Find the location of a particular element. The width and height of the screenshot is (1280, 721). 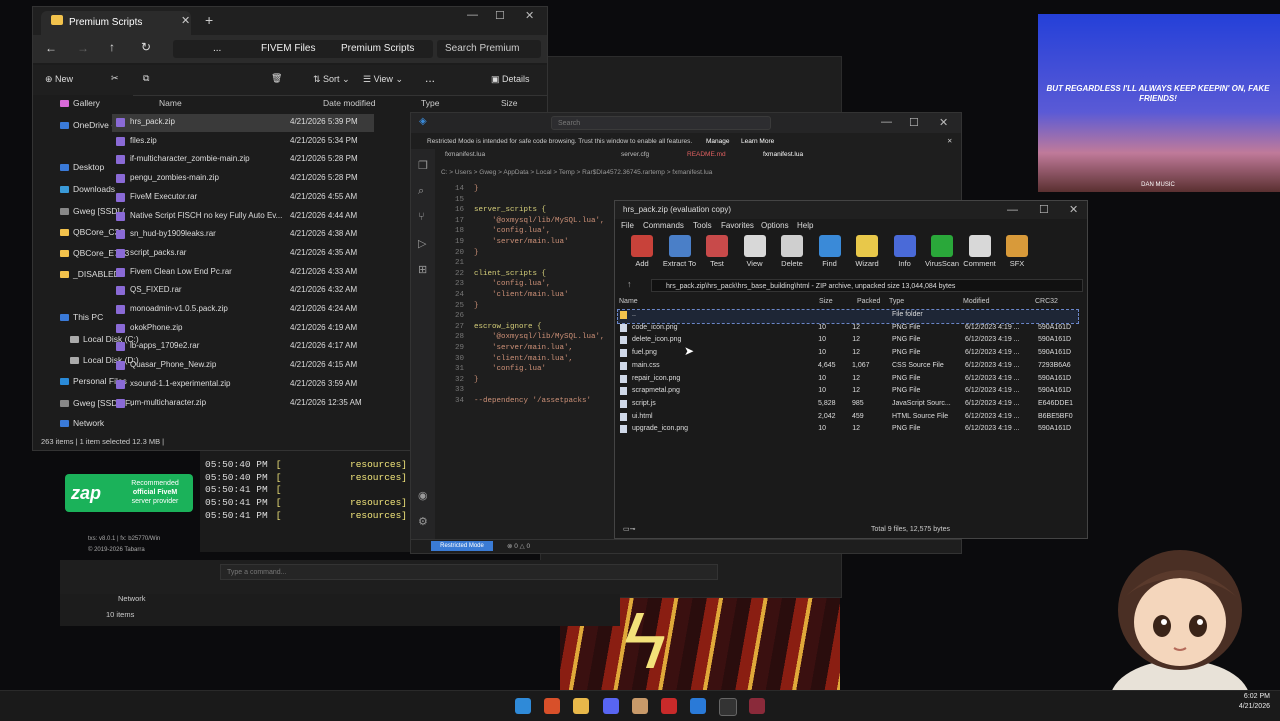

menu-tools: Tools is located at coordinates (702, 225).